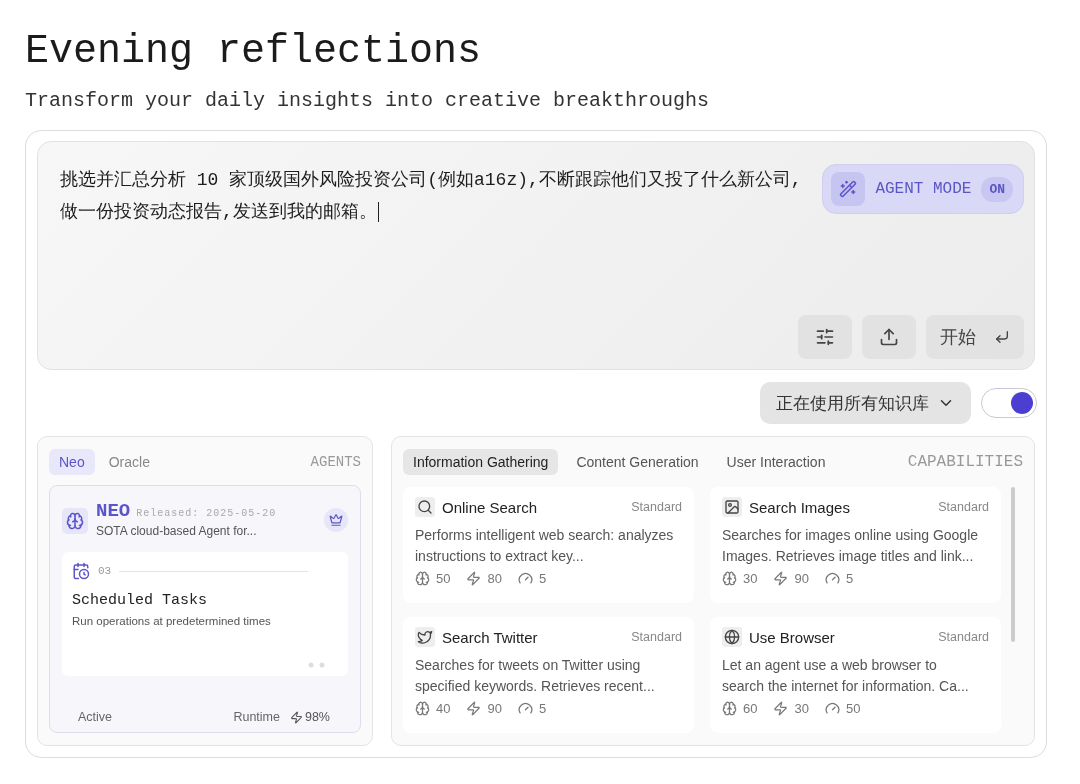 The height and width of the screenshot is (784, 1080). I want to click on upload-button, so click(889, 337).